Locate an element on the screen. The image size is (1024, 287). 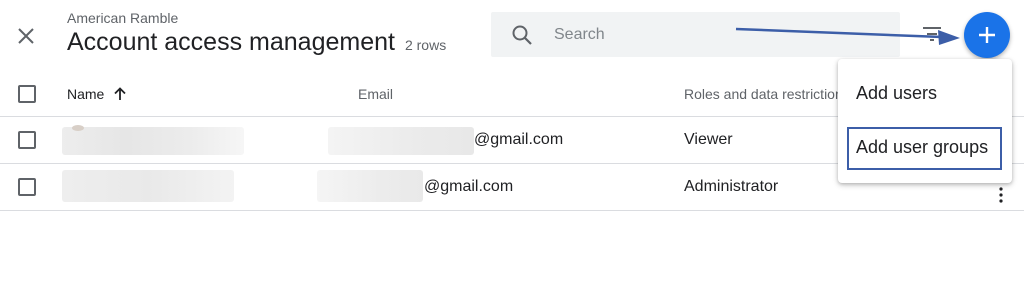
search-input is located at coordinates (714, 34).